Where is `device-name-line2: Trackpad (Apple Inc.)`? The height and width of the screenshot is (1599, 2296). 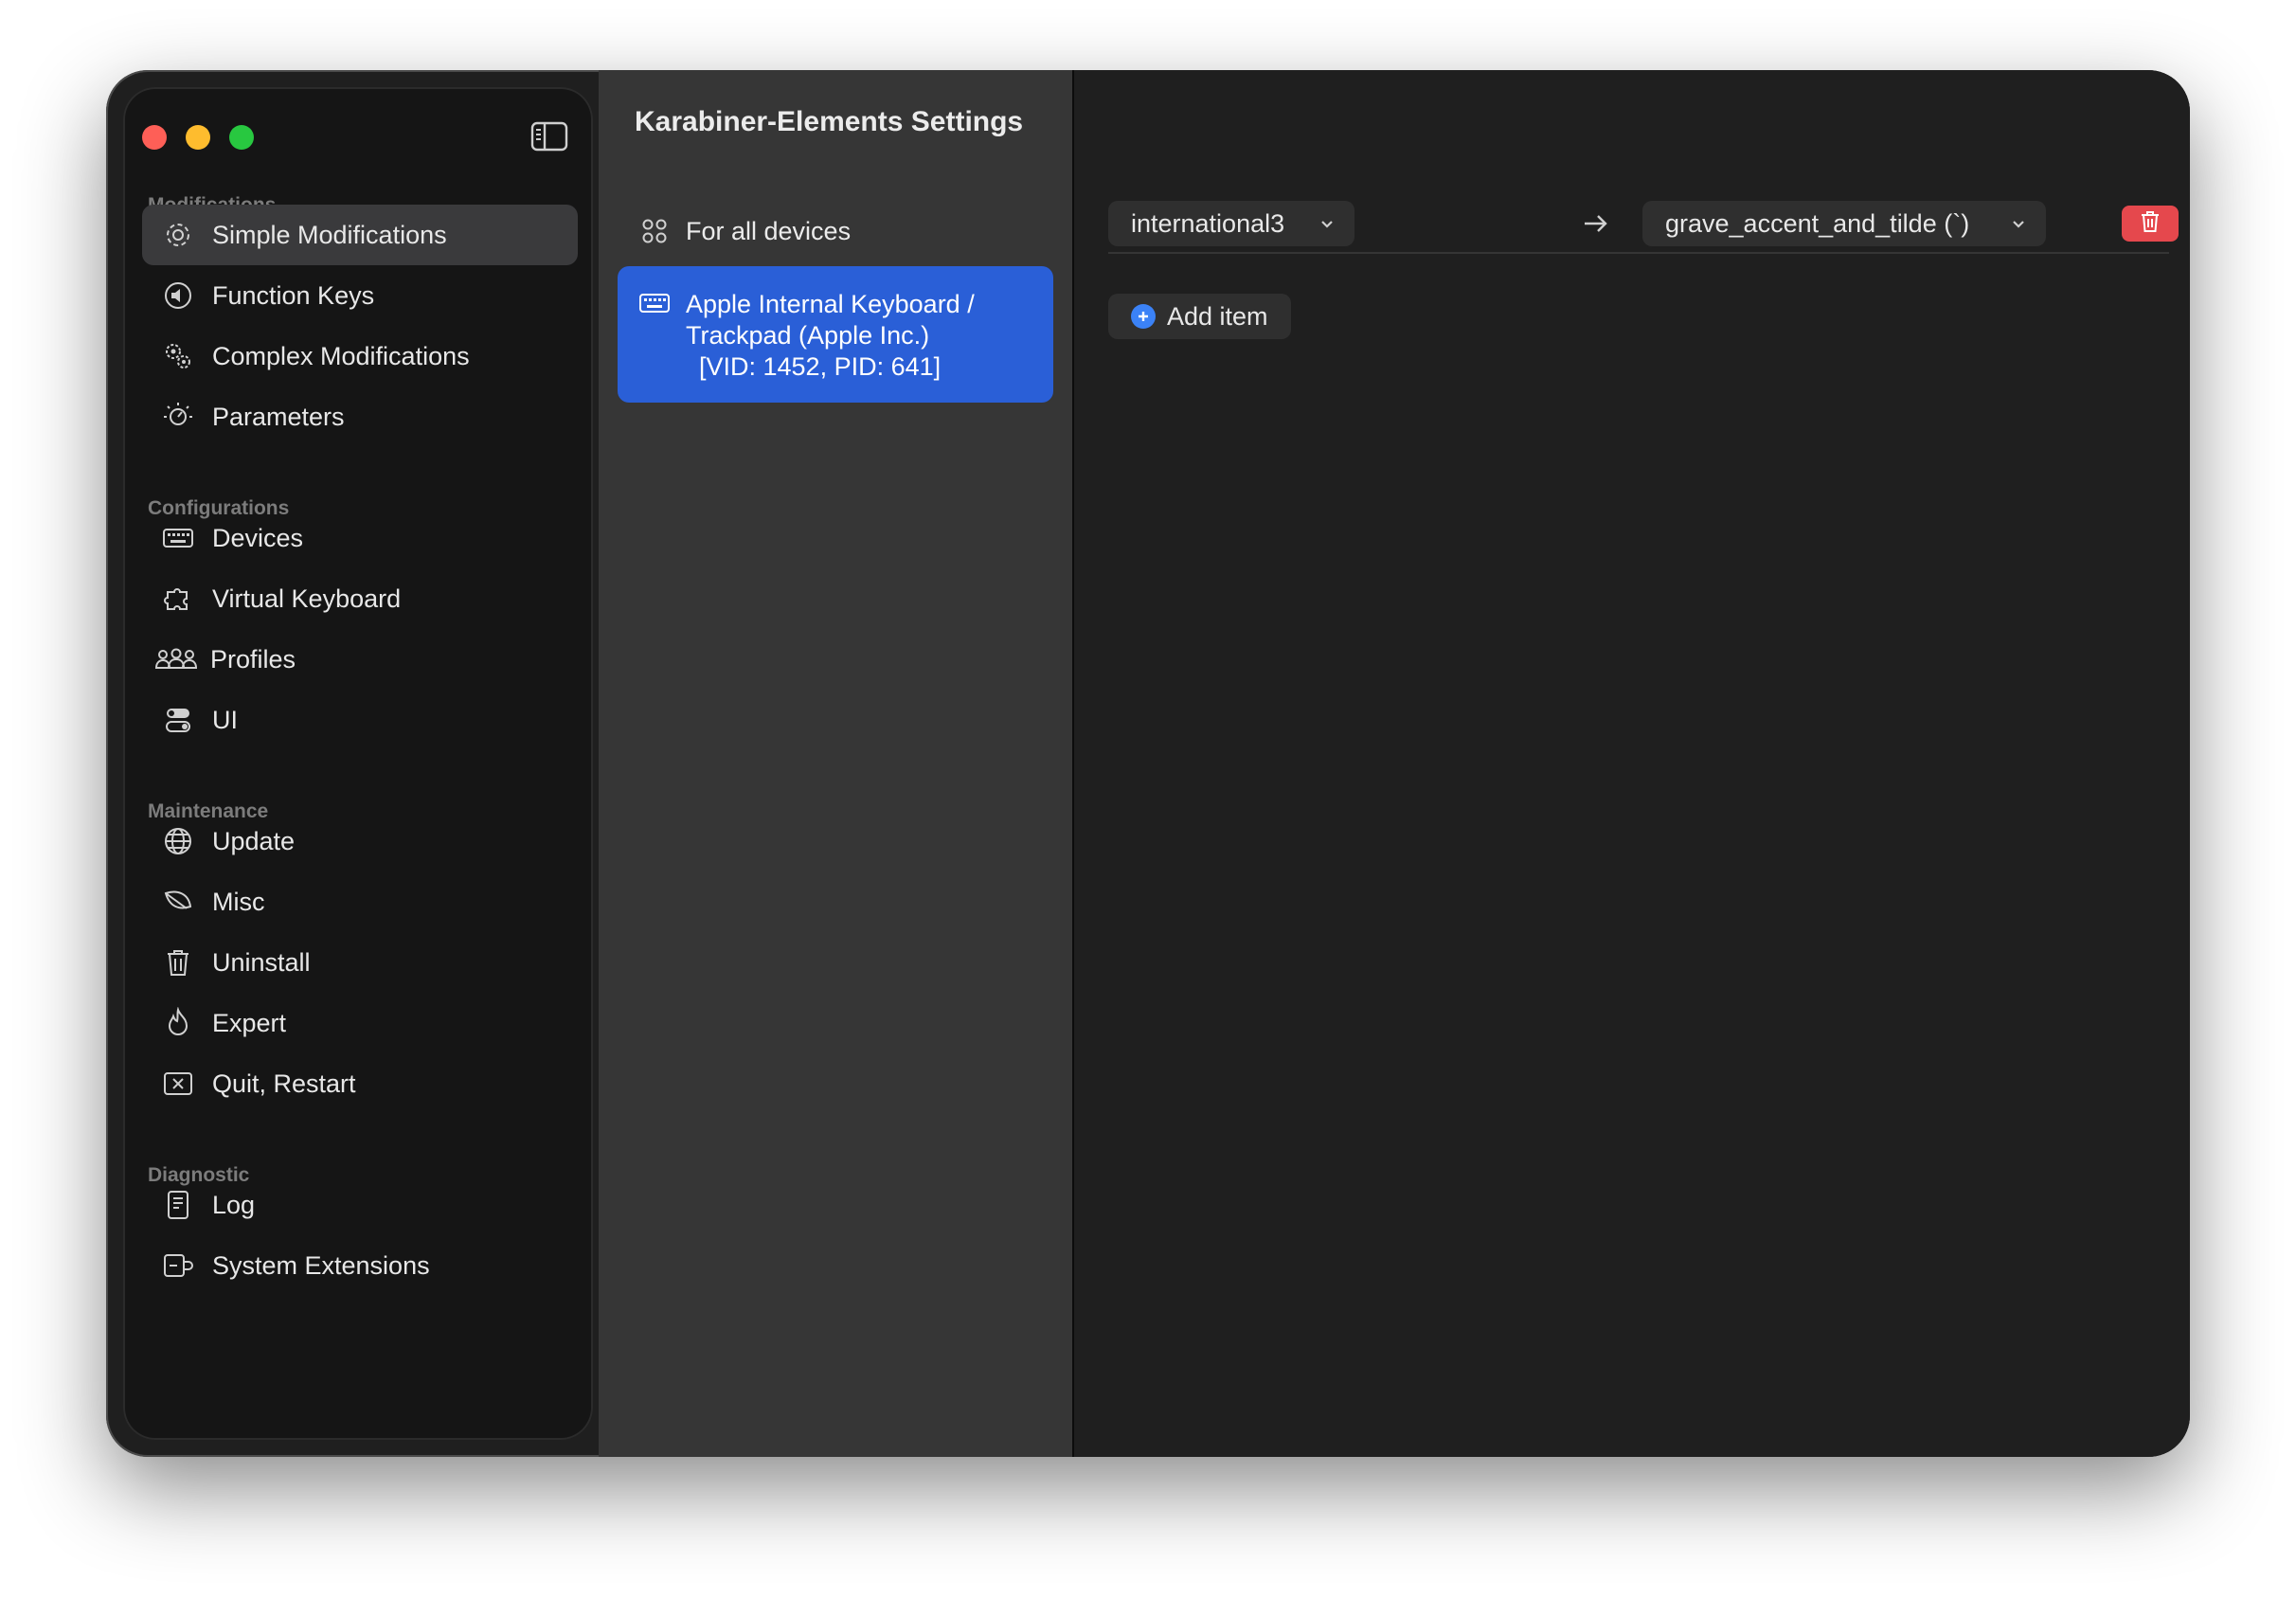 device-name-line2: Trackpad (Apple Inc.) is located at coordinates (808, 336).